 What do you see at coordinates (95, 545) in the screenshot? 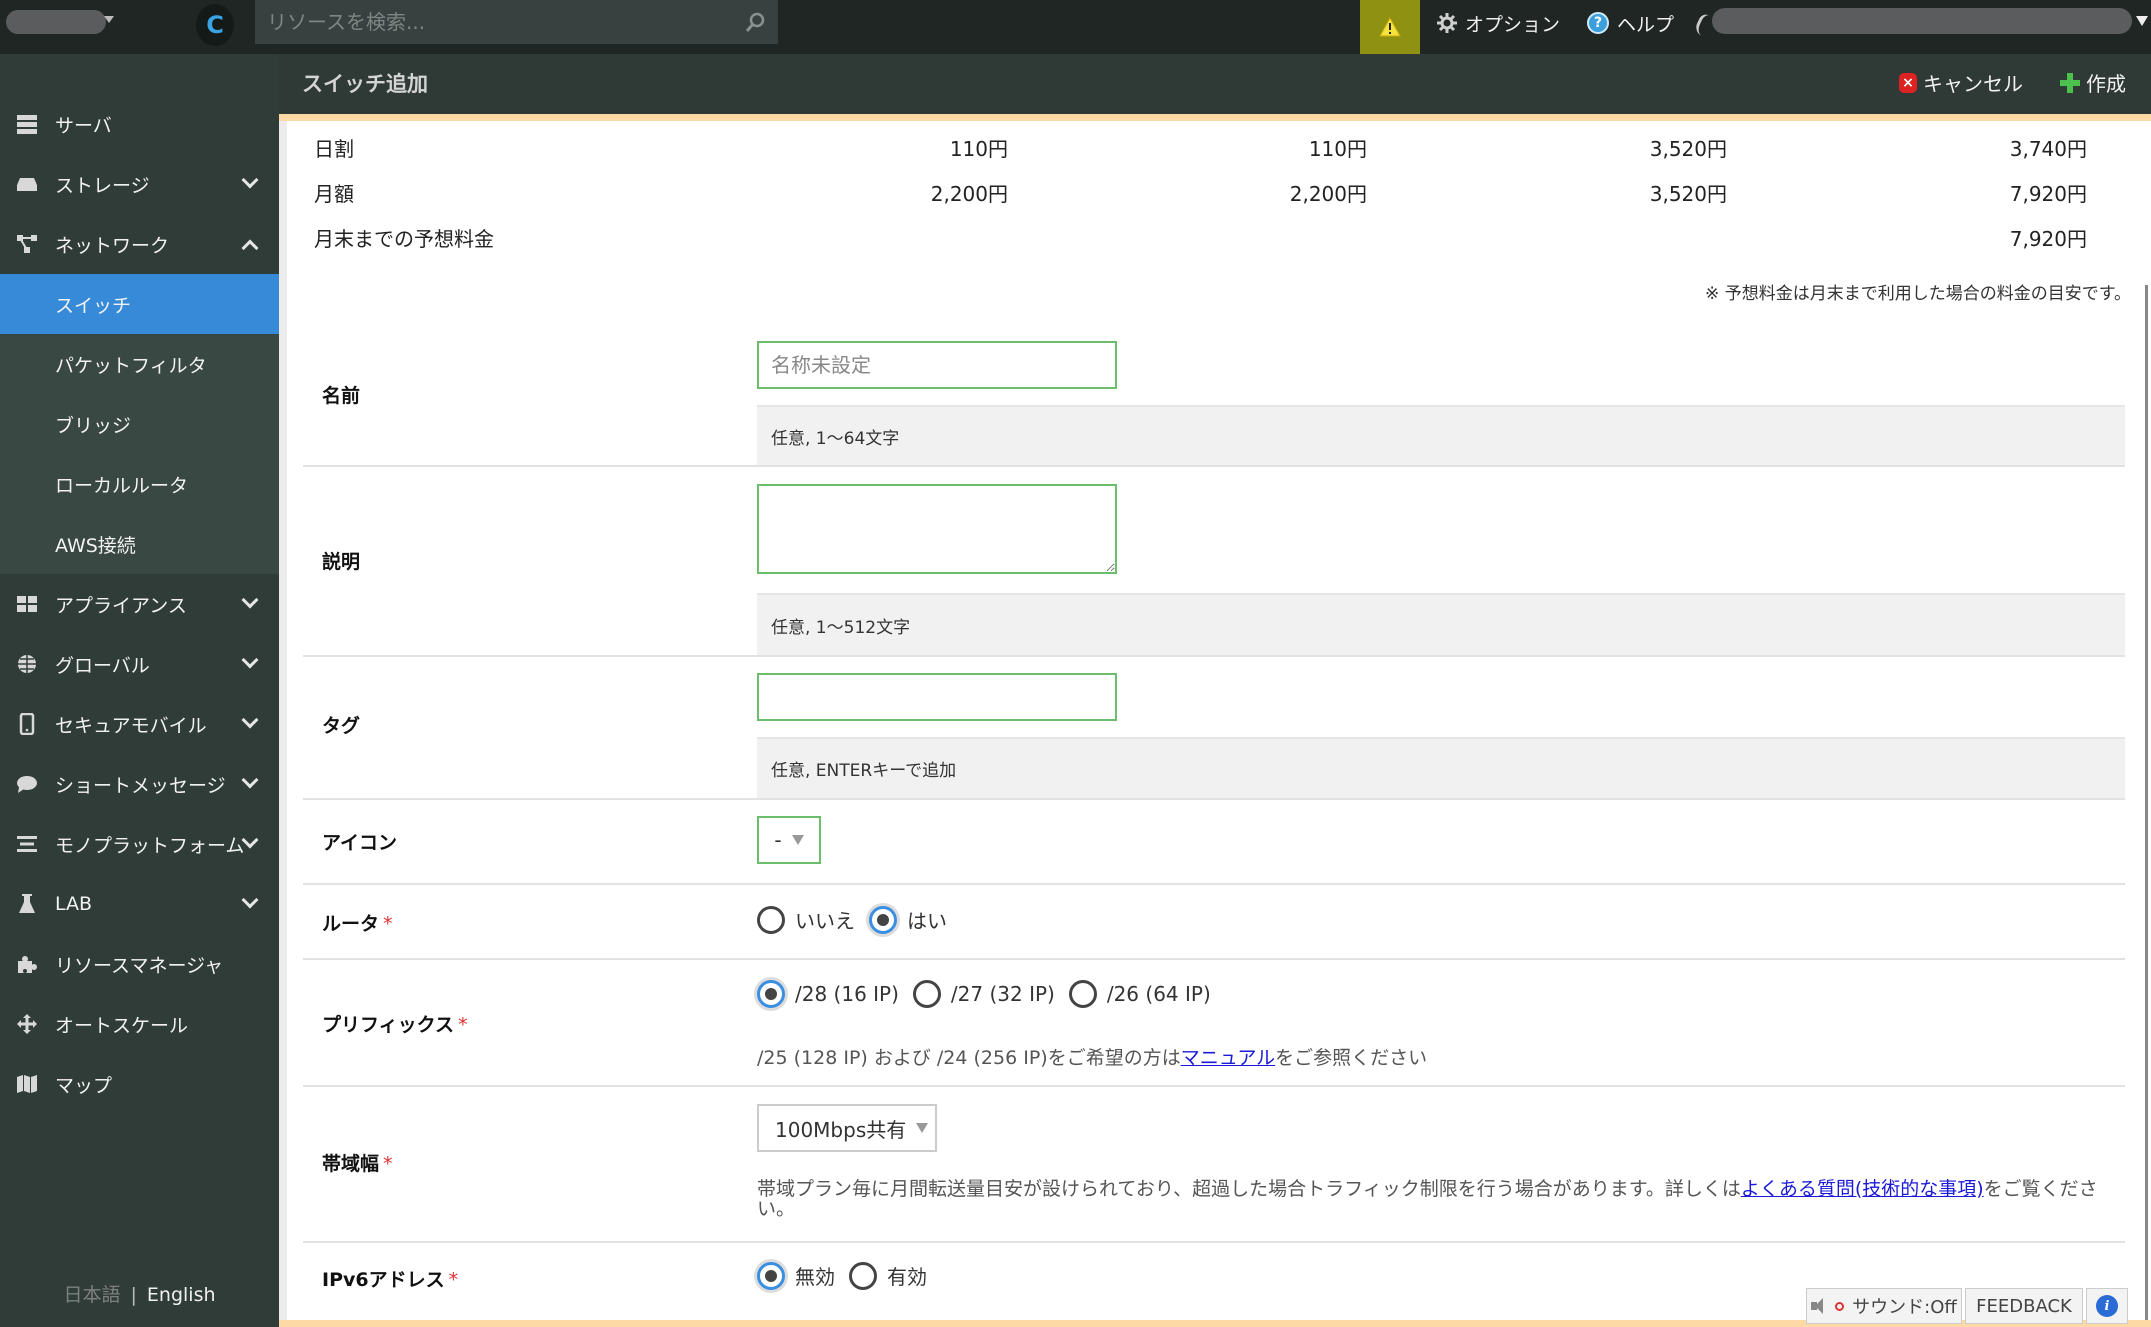
I see `sidebar-item-label: AWS接続` at bounding box center [95, 545].